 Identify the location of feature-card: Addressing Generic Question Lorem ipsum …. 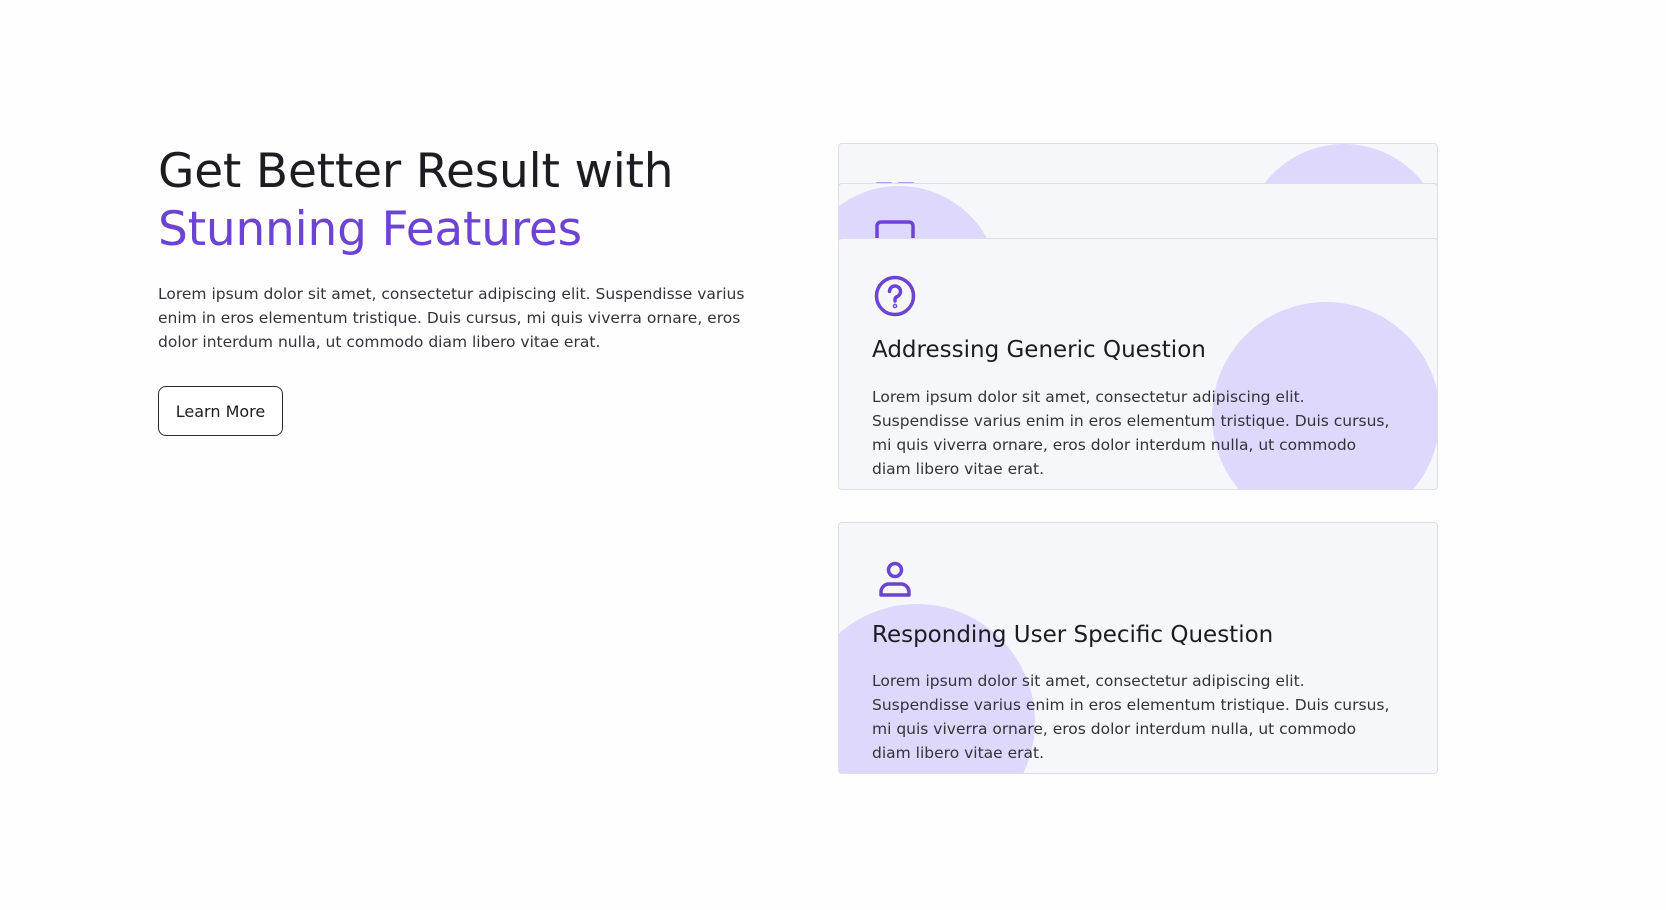
(1138, 364).